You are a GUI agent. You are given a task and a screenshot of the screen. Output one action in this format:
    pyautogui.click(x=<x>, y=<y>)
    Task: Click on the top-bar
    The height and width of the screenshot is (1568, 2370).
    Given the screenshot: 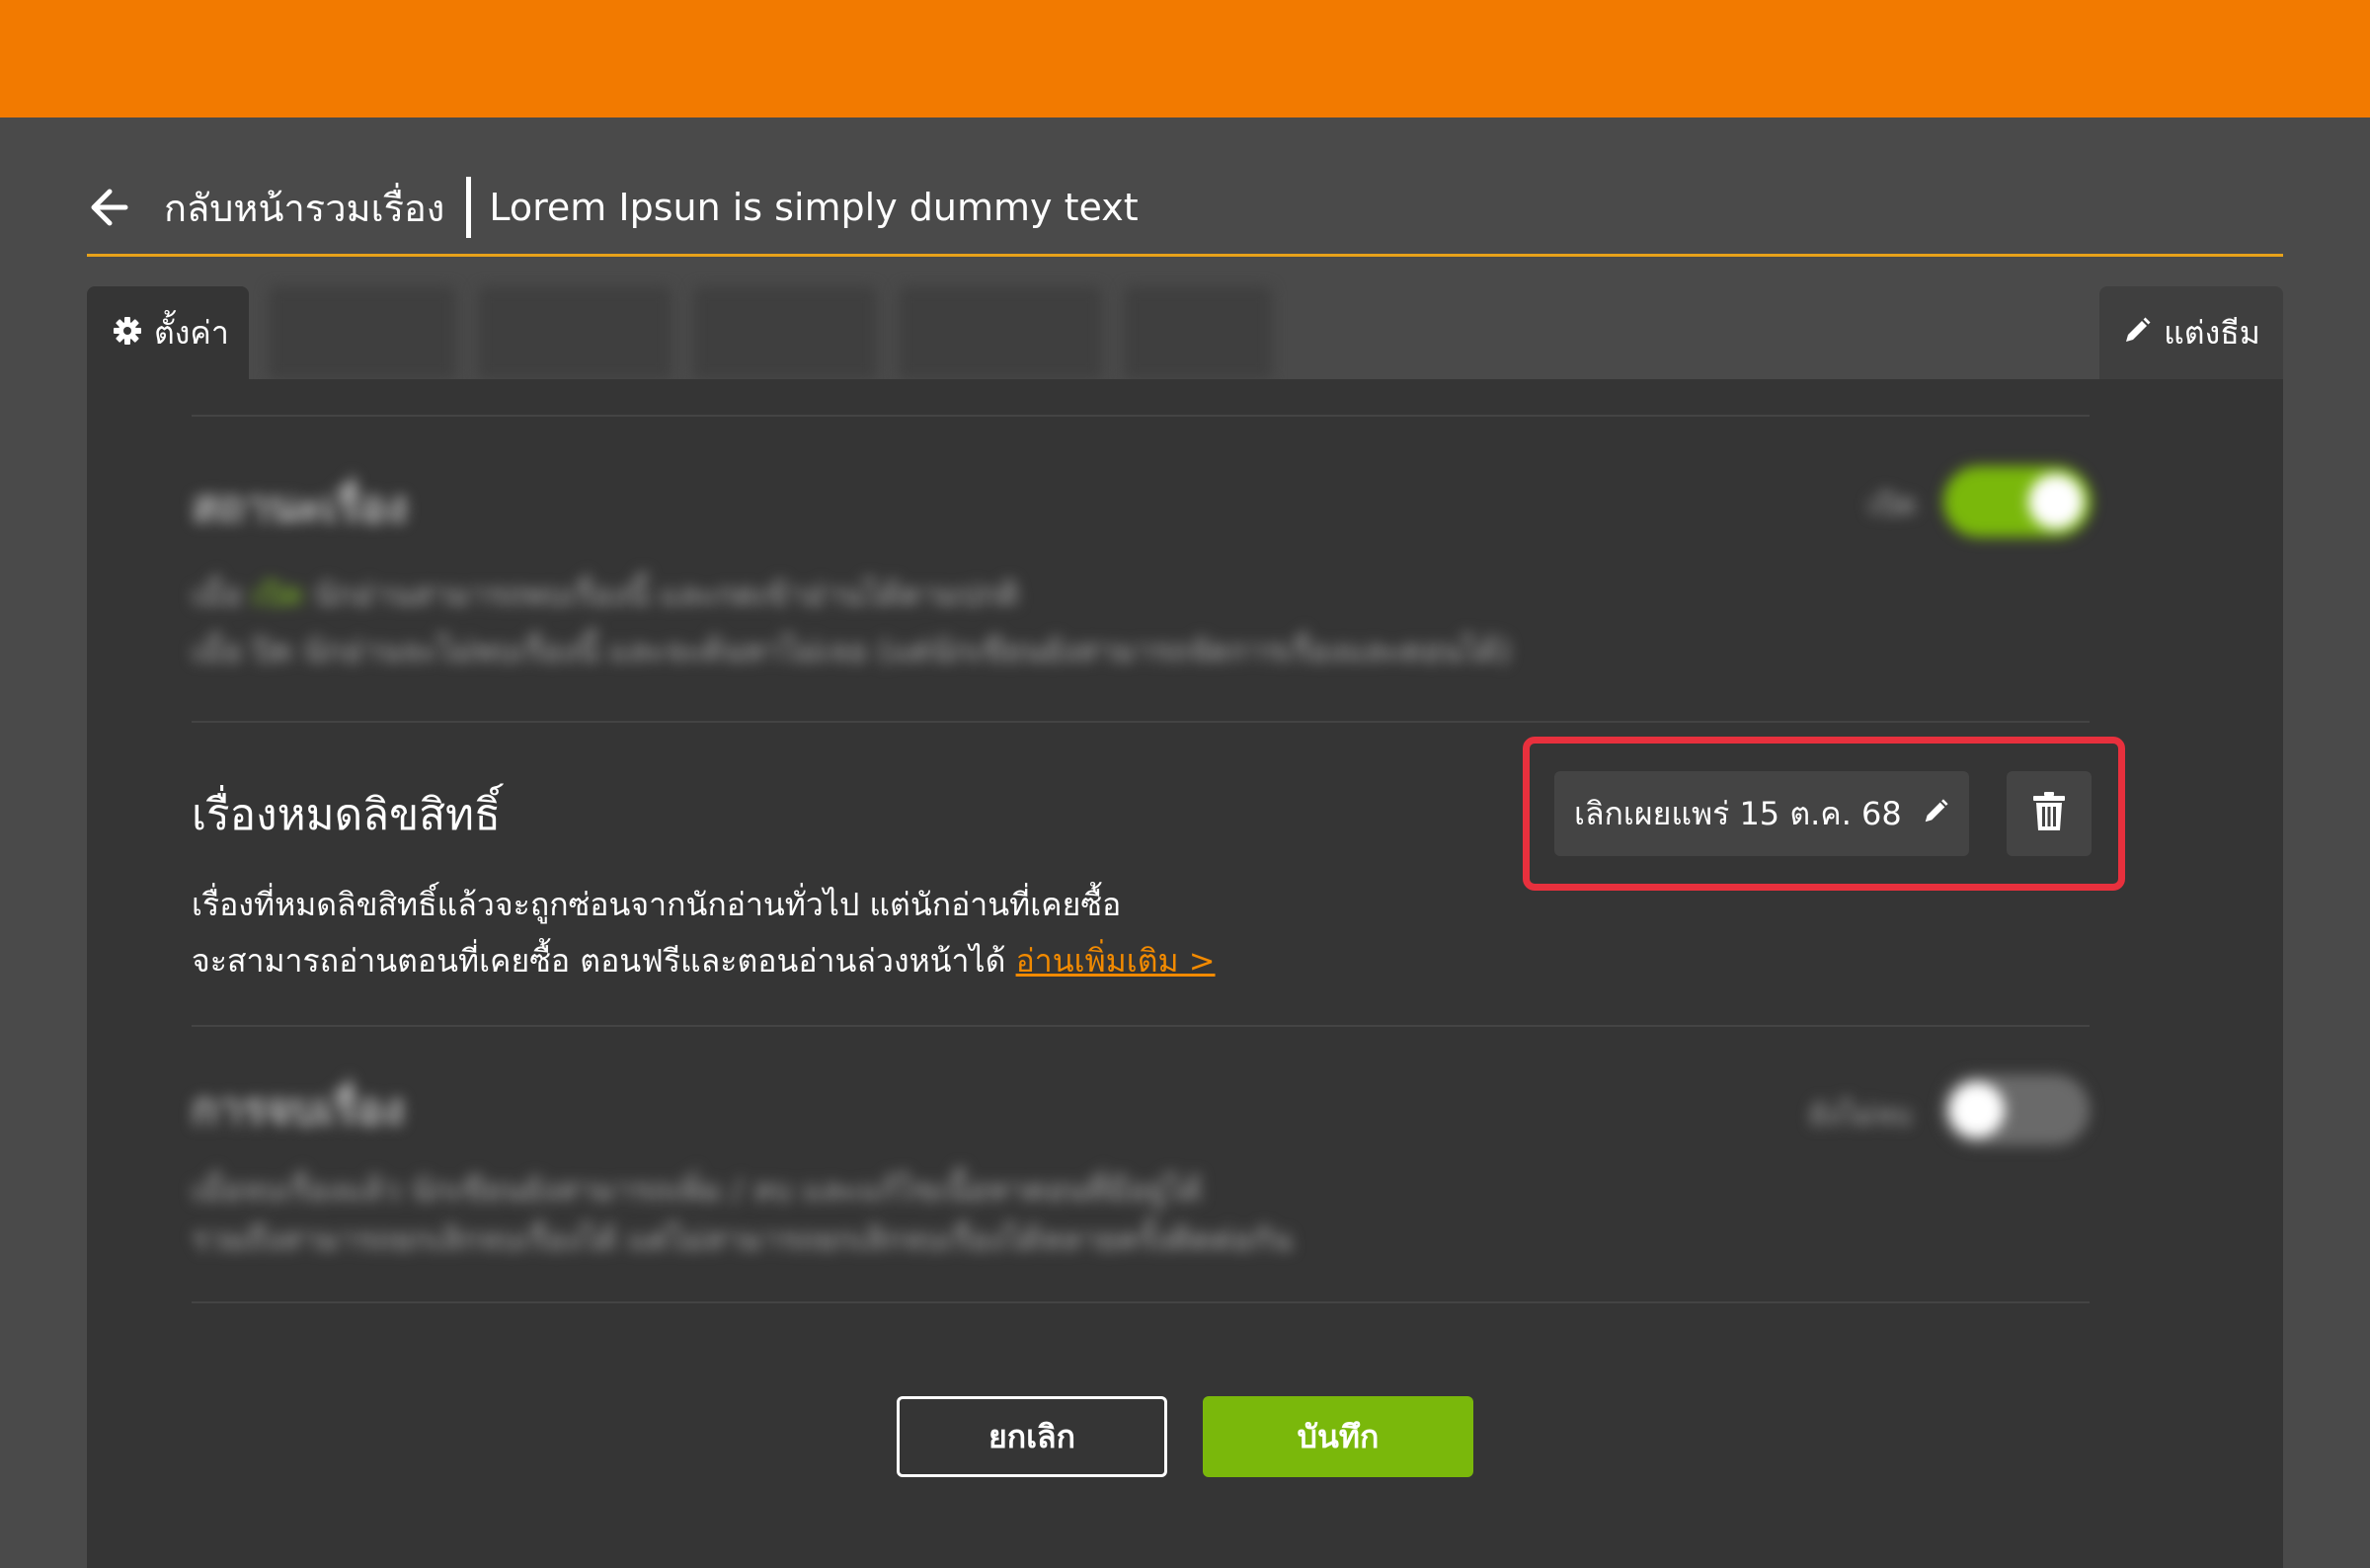 What is the action you would take?
    pyautogui.click(x=1185, y=59)
    